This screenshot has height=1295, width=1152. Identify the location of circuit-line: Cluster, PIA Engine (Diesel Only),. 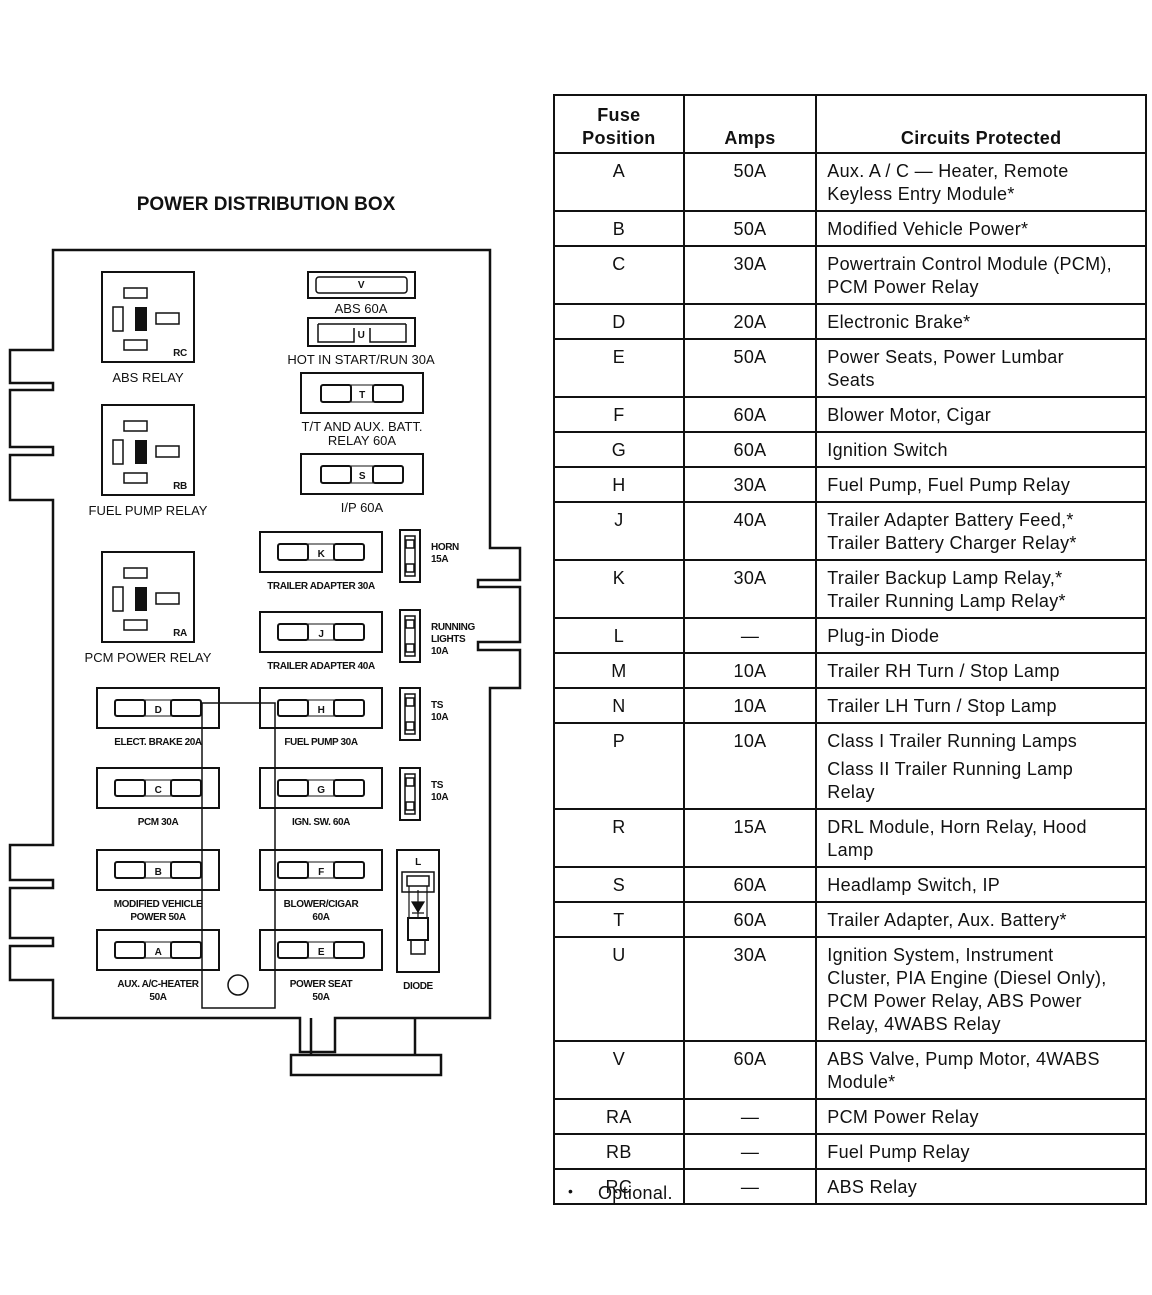
(967, 978).